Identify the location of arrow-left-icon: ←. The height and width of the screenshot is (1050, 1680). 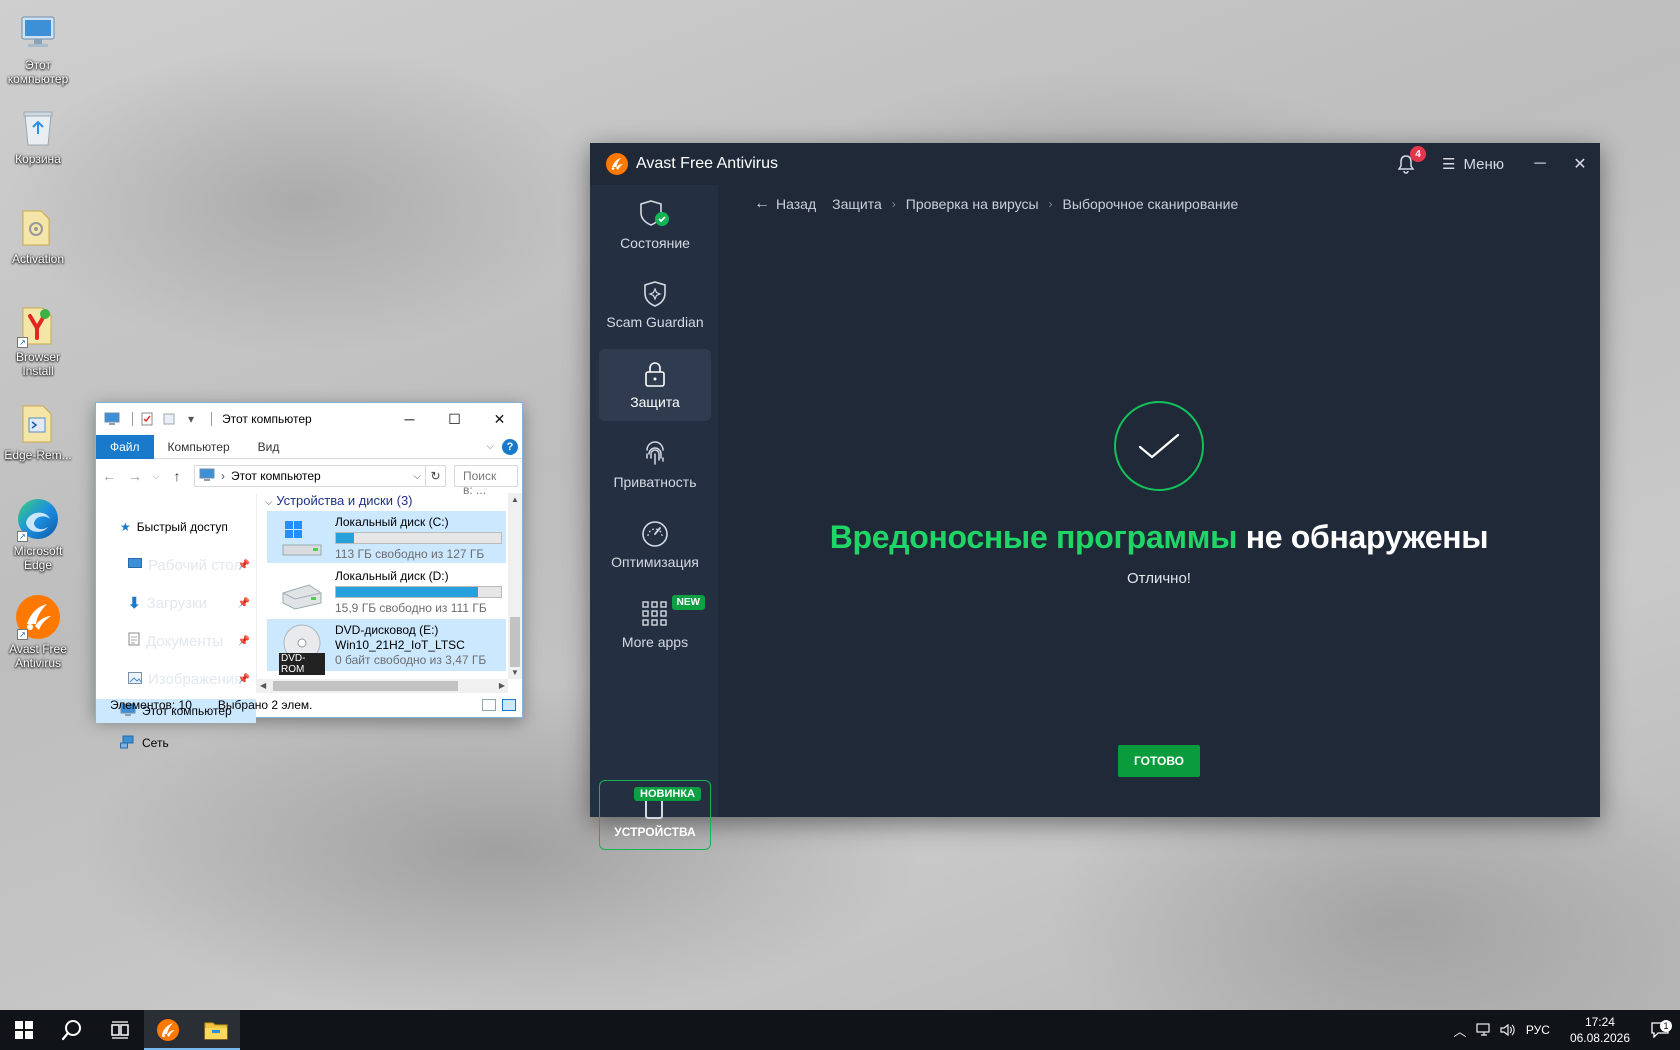
(762, 203).